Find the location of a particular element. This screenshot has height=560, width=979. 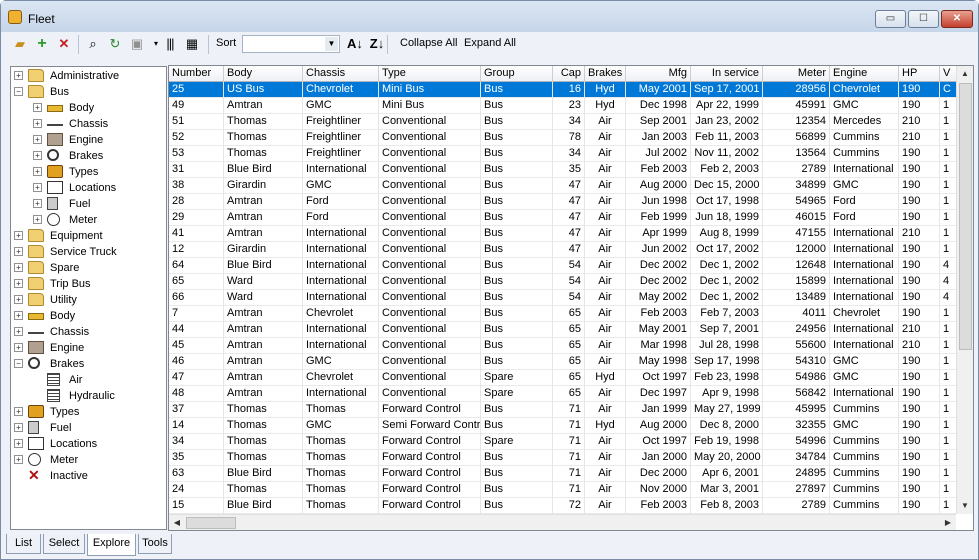

tree-node-spare: + Spare is located at coordinates (88, 268).